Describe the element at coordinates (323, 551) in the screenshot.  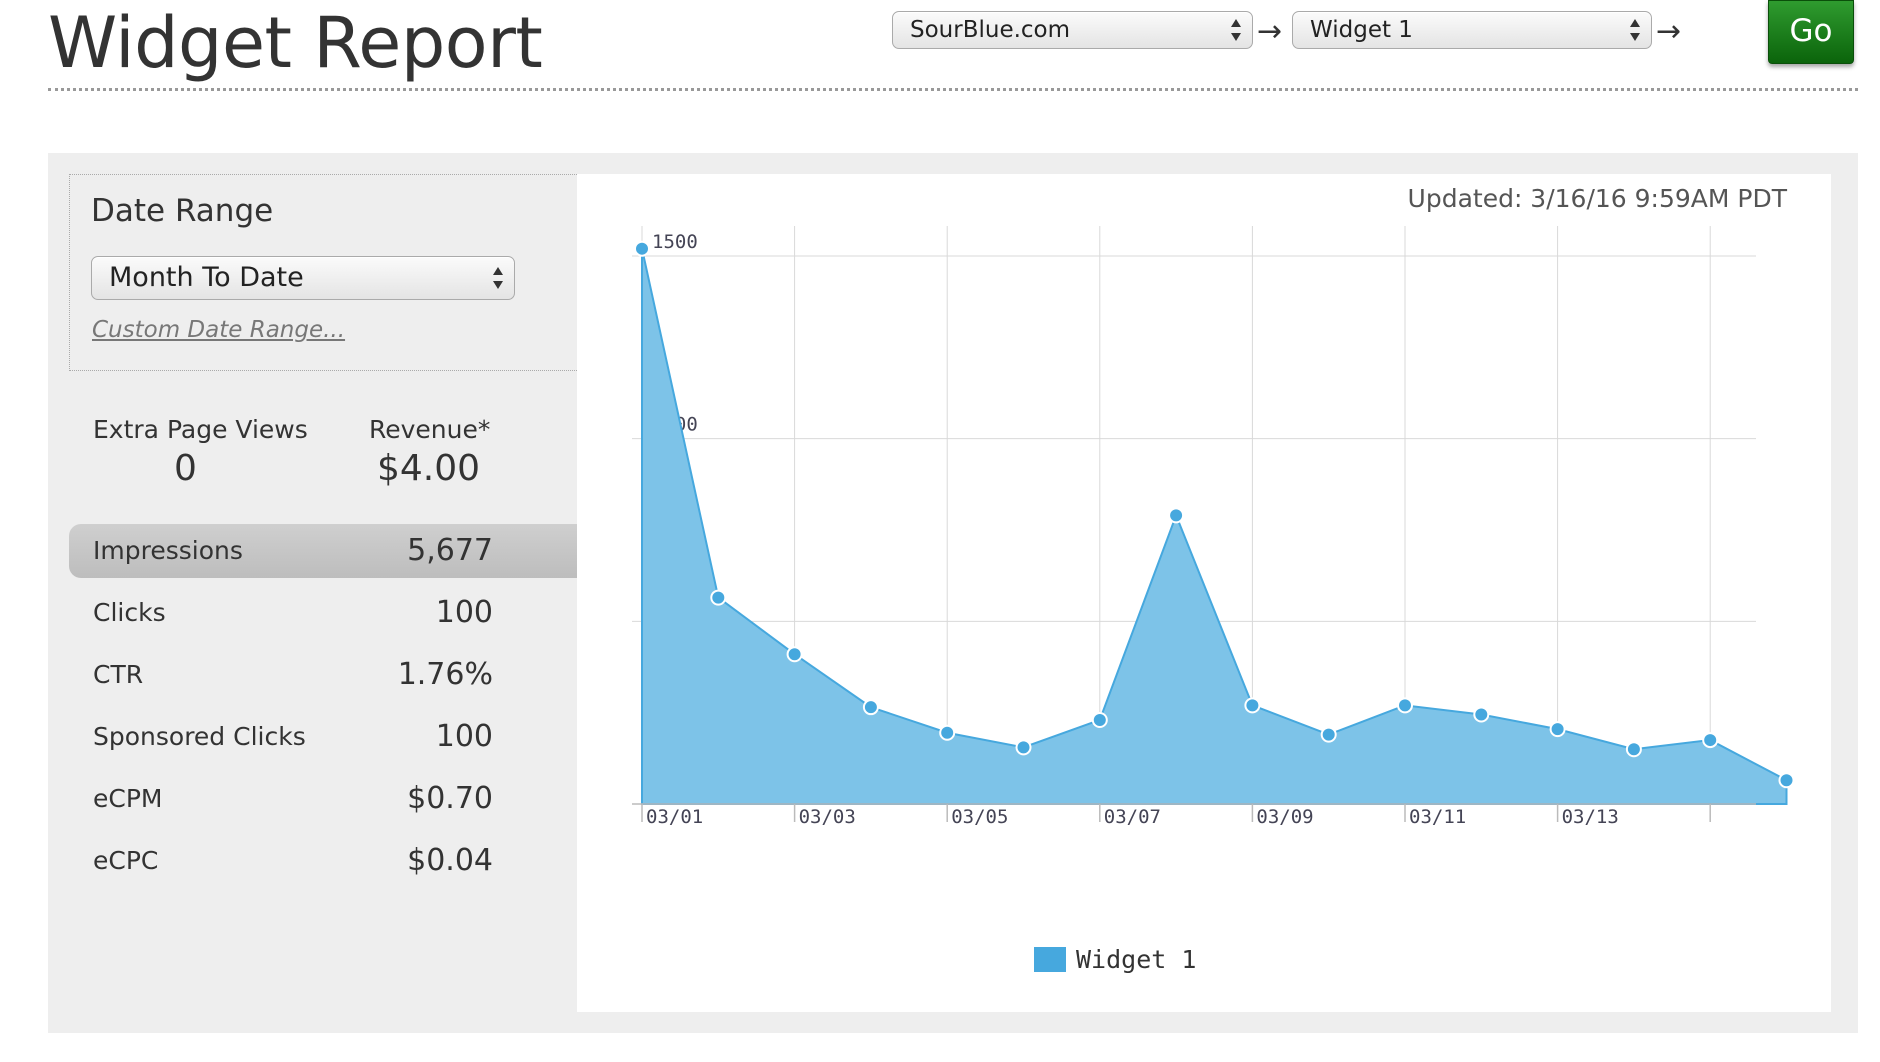
I see `metric-row-impressions: Impressions 5,677` at that location.